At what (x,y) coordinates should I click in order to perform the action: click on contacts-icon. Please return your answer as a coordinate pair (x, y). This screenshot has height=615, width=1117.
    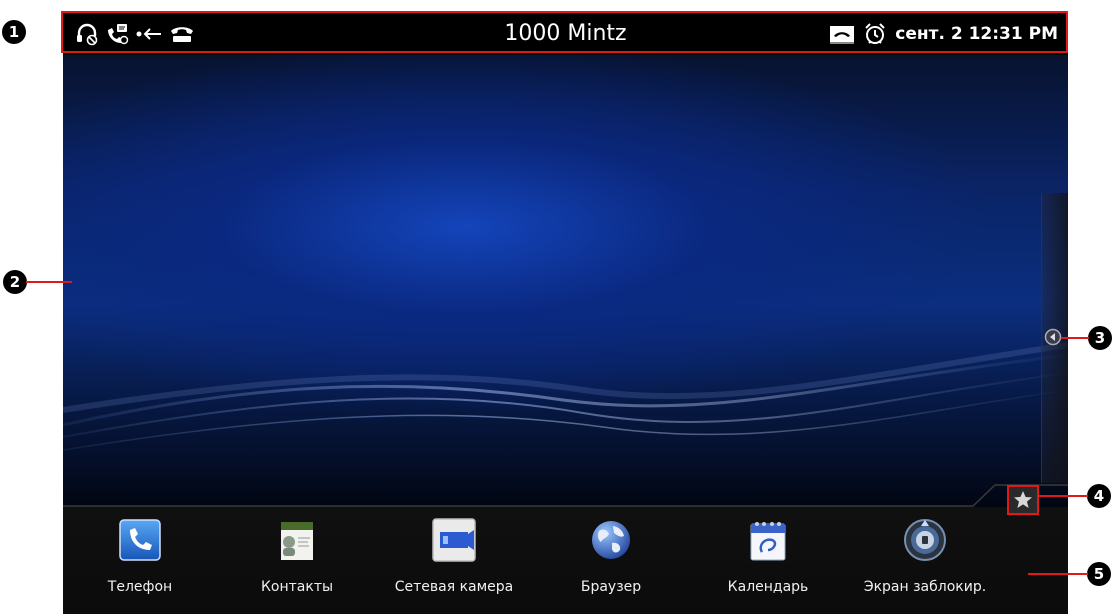
    Looking at the image, I should click on (297, 541).